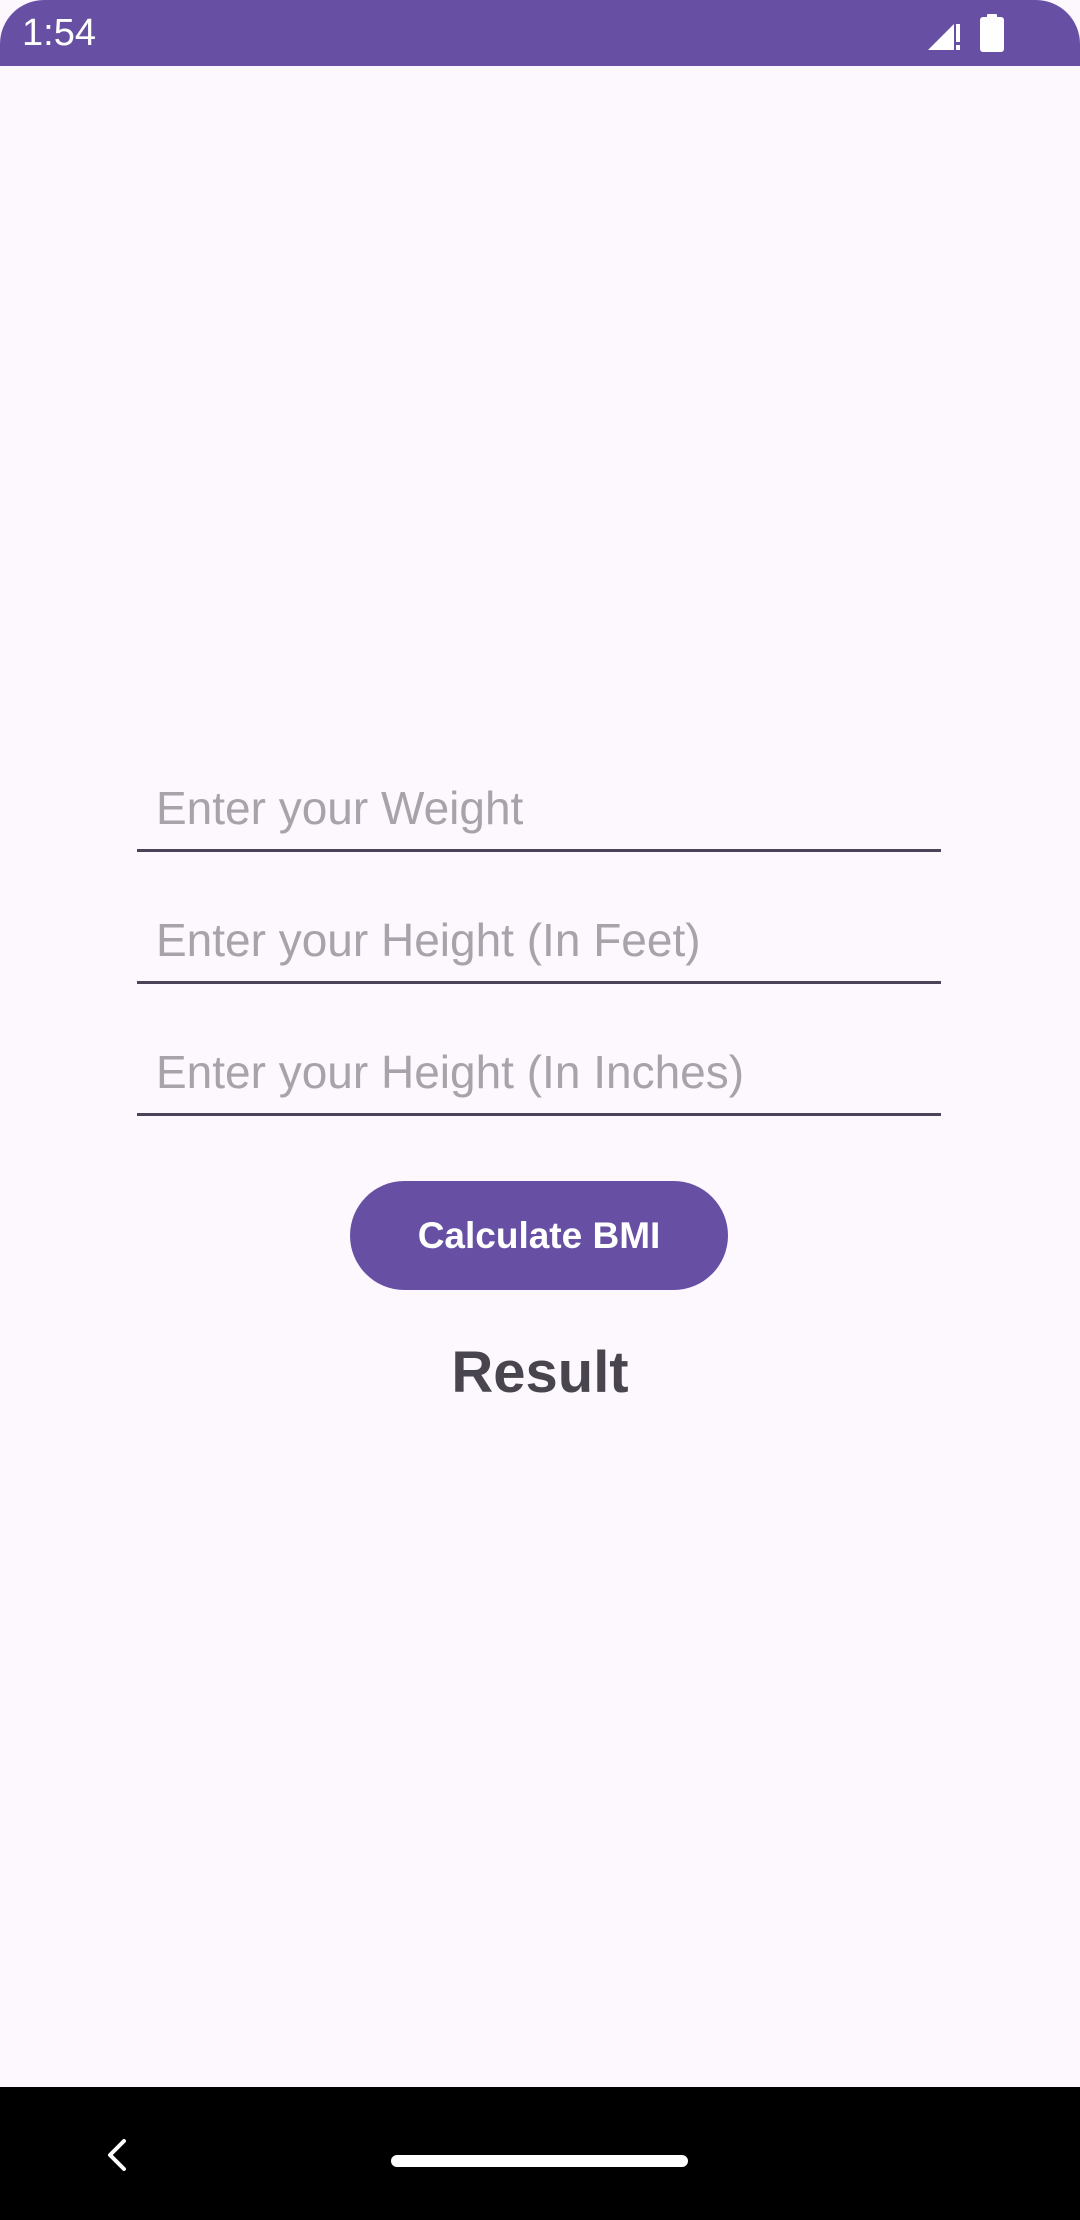 This screenshot has width=1080, height=2220. What do you see at coordinates (540, 1372) in the screenshot?
I see `result-text: Result` at bounding box center [540, 1372].